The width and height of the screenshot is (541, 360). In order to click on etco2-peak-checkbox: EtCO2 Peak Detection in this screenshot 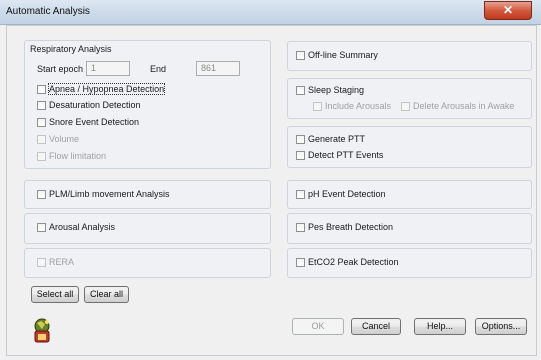, I will do `click(347, 262)`.